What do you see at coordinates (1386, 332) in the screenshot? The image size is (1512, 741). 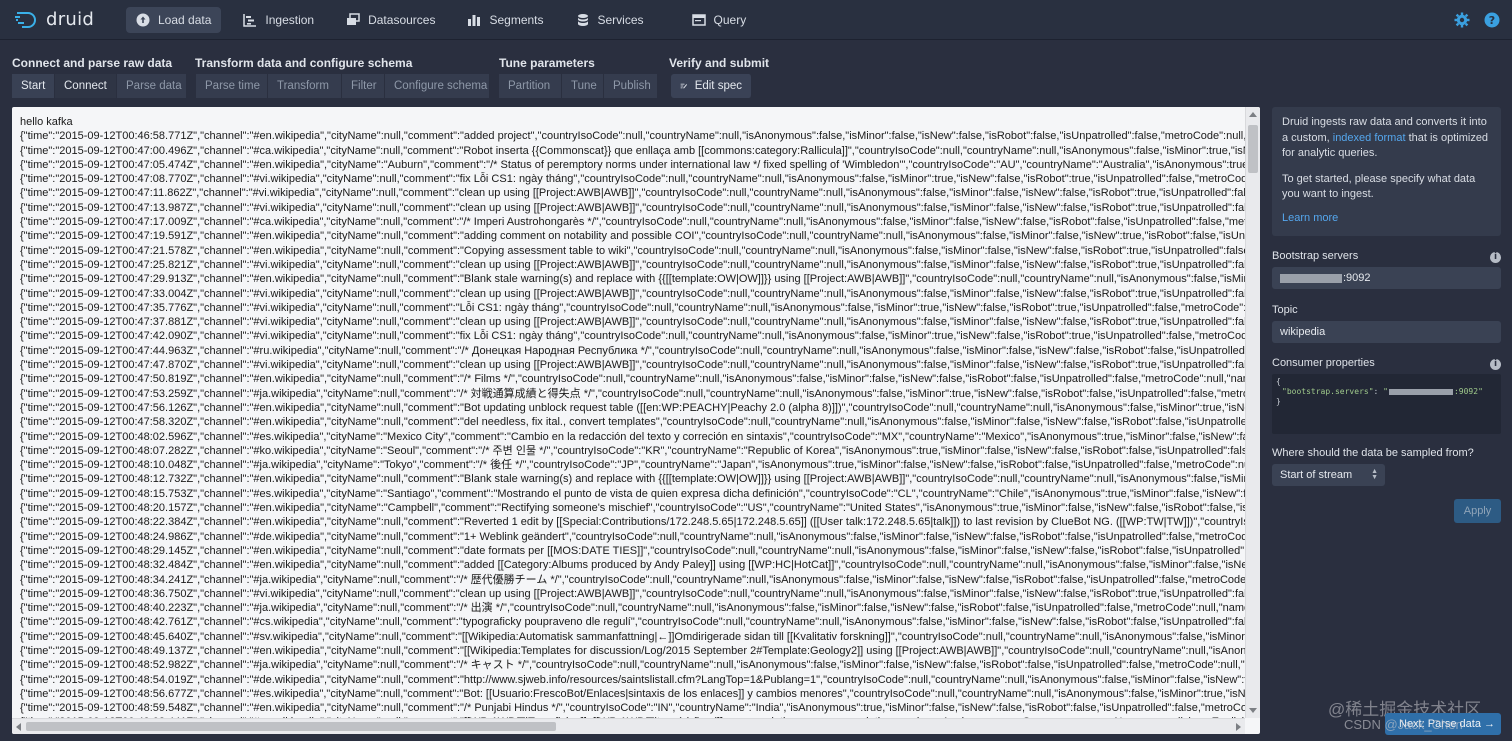 I see `topic-input: wikipedia` at bounding box center [1386, 332].